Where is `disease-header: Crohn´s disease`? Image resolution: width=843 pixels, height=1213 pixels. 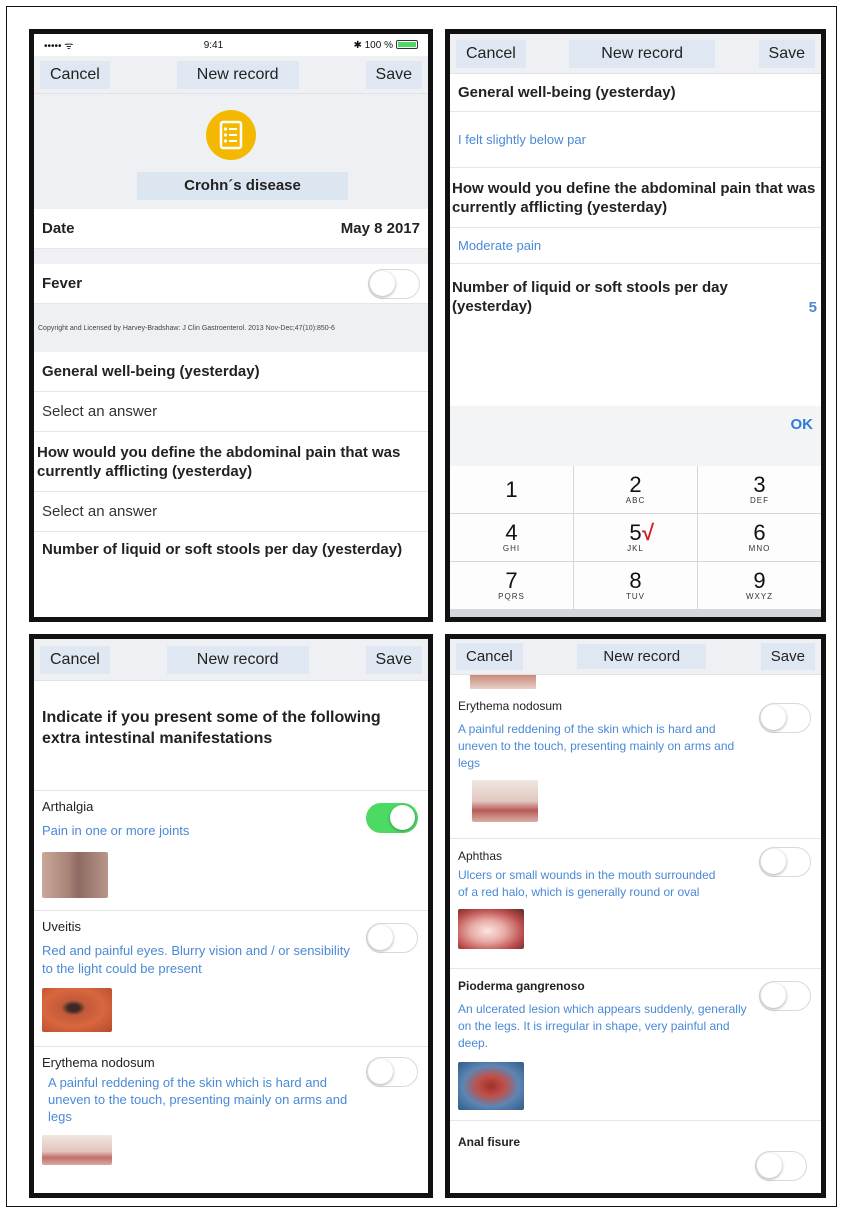 disease-header: Crohn´s disease is located at coordinates (231, 151).